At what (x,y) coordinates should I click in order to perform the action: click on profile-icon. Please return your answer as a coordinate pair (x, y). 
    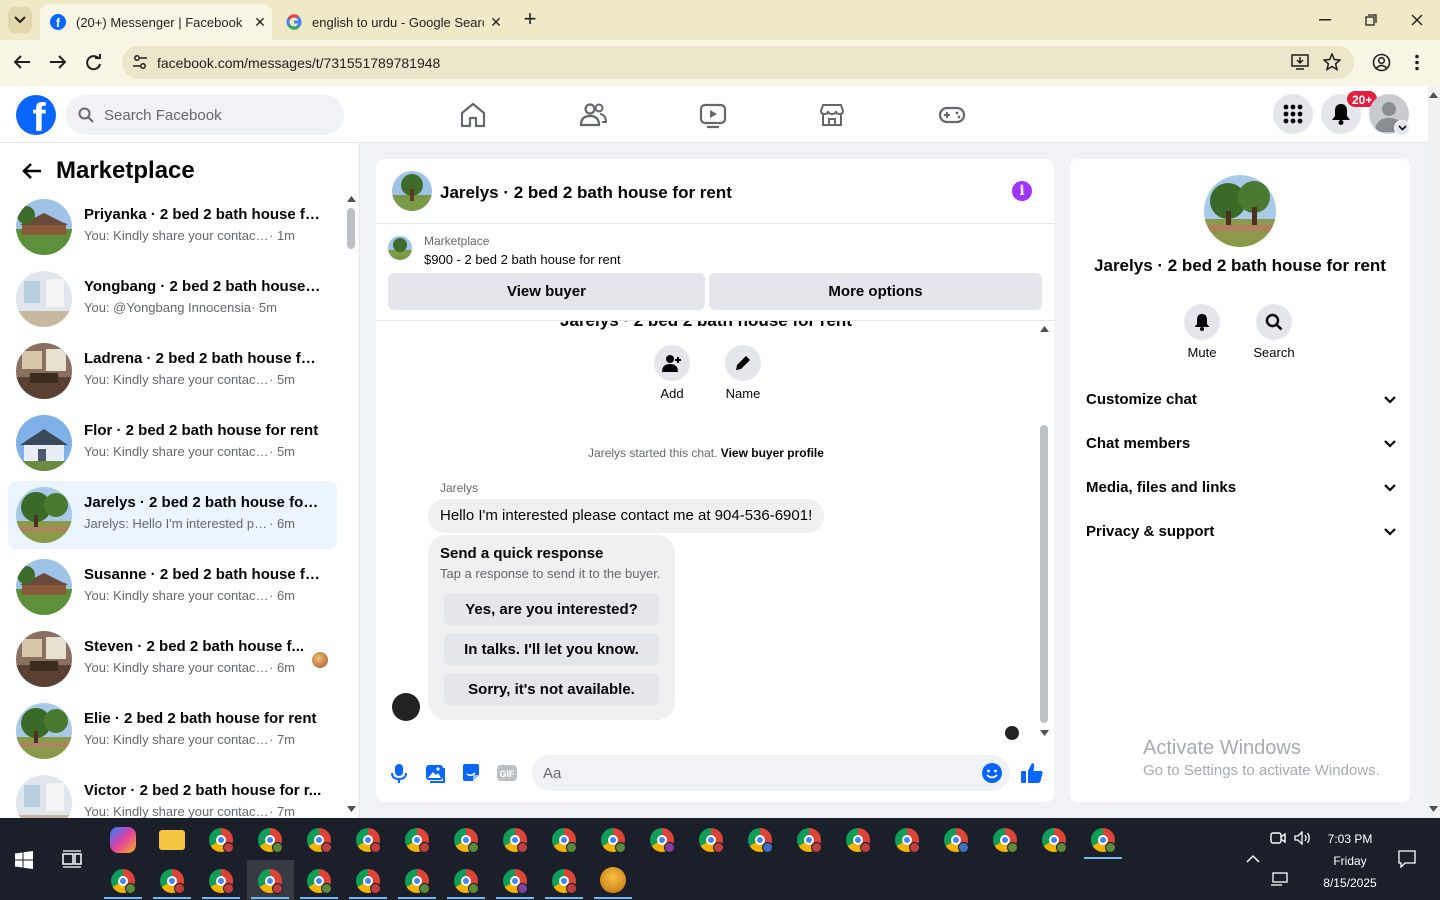
    Looking at the image, I should click on (1381, 62).